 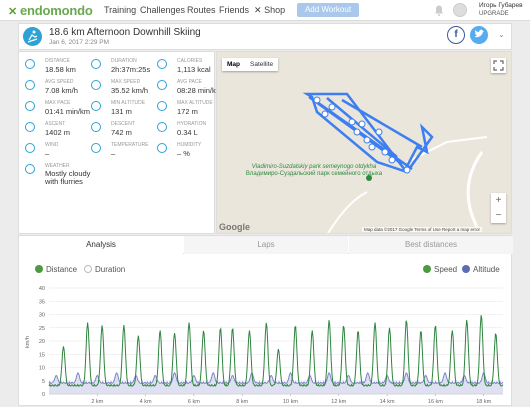 I want to click on stat-label: ASCENT, so click(x=55, y=124).